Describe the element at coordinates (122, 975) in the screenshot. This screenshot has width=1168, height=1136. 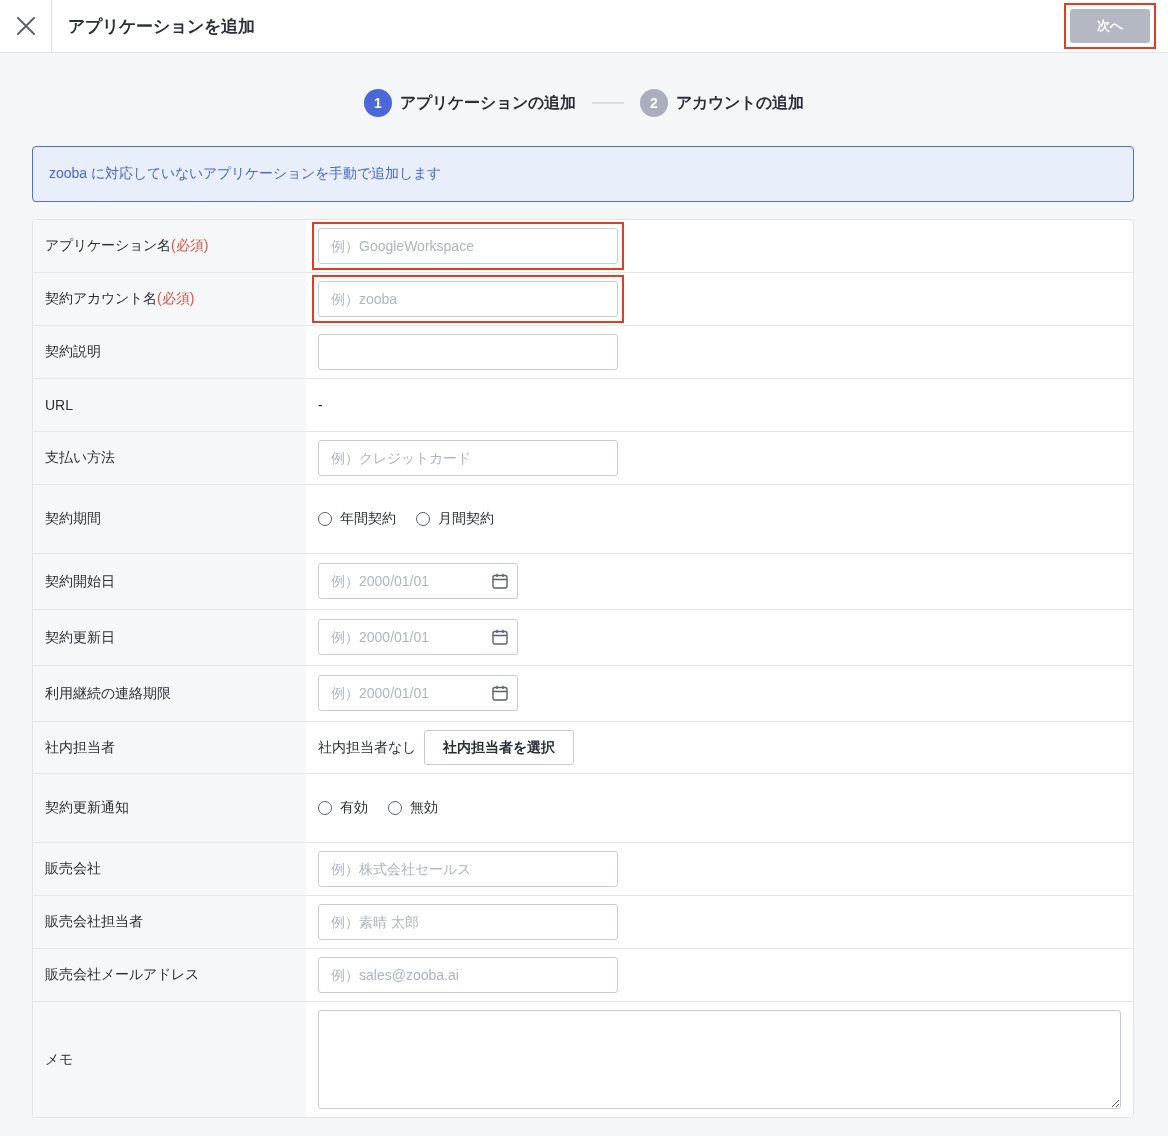
I see `field-label: 販売会社メールアドレス` at that location.